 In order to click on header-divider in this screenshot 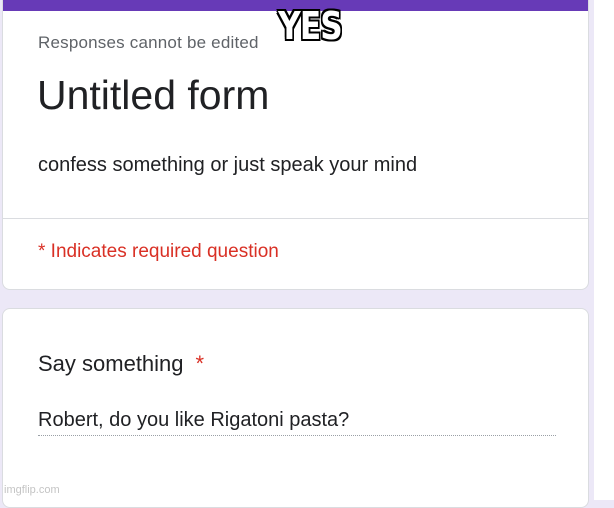, I will do `click(295, 218)`.